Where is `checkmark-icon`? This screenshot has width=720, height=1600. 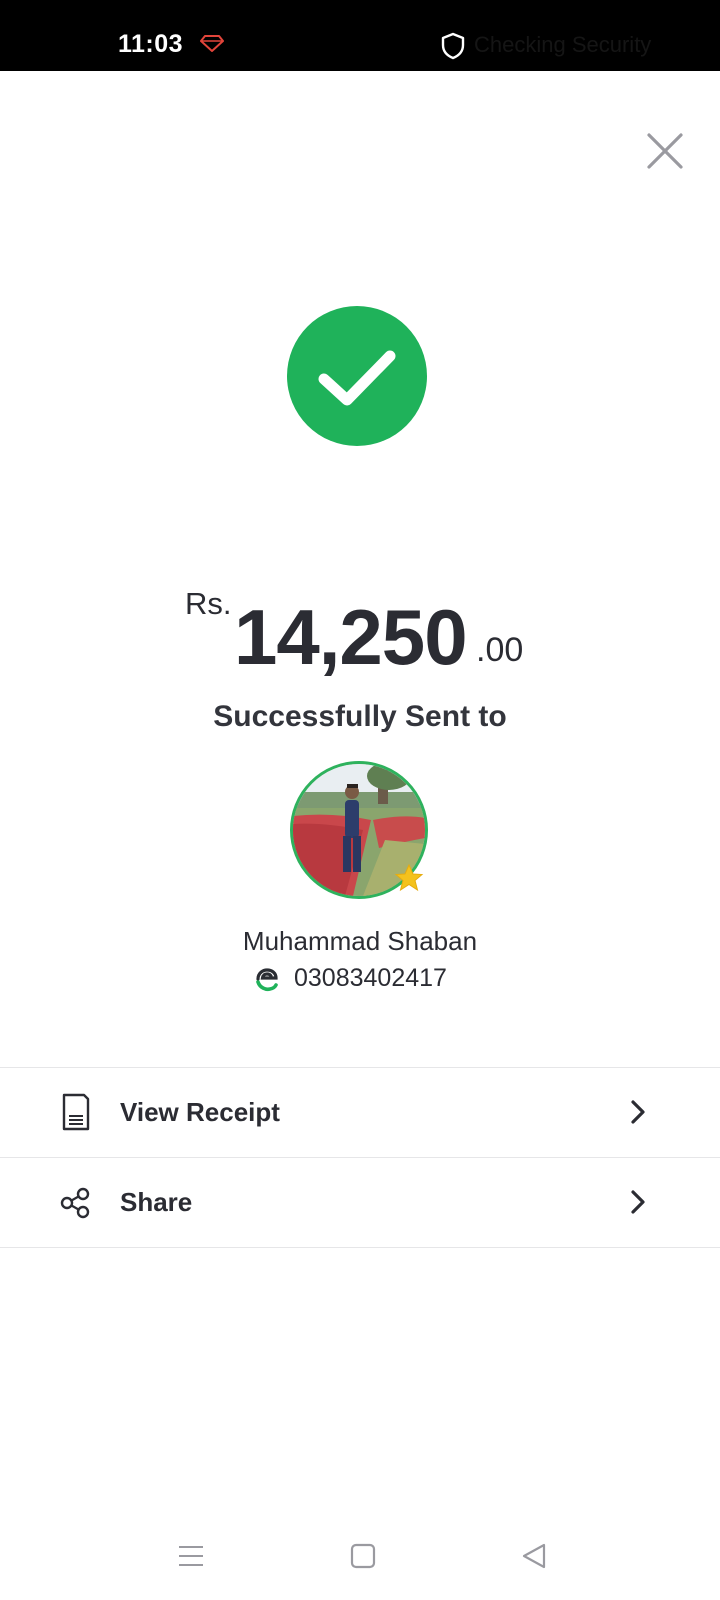
checkmark-icon is located at coordinates (357, 378).